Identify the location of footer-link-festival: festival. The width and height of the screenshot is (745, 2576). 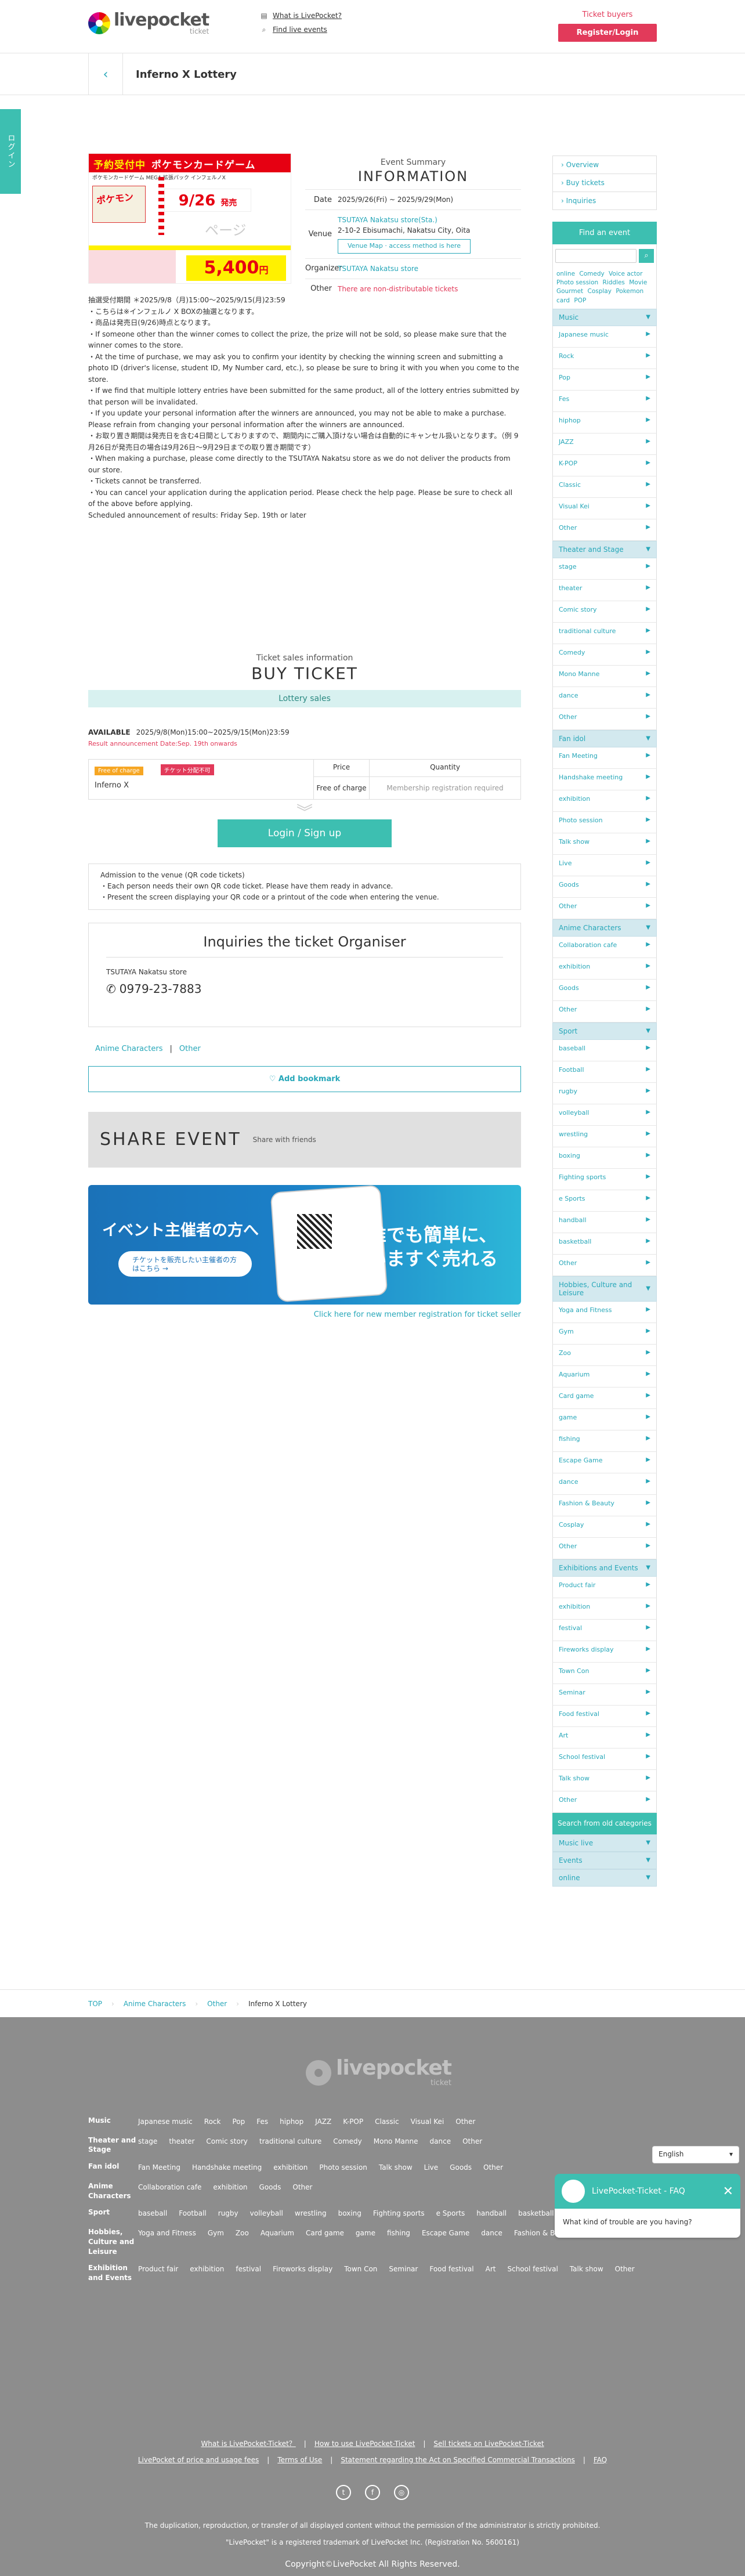
(249, 2269).